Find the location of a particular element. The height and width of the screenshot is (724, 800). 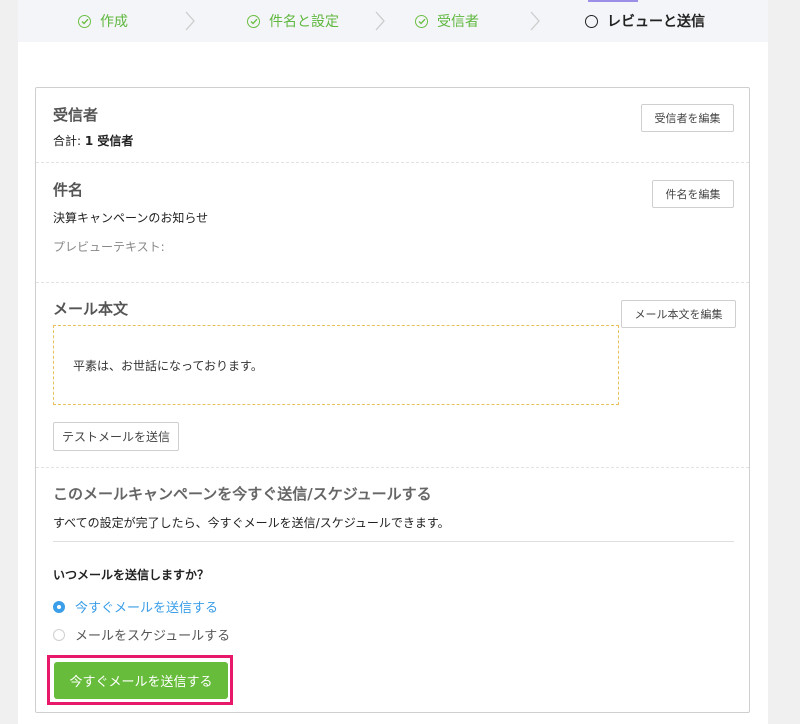

radio-checked-icon is located at coordinates (59, 606).